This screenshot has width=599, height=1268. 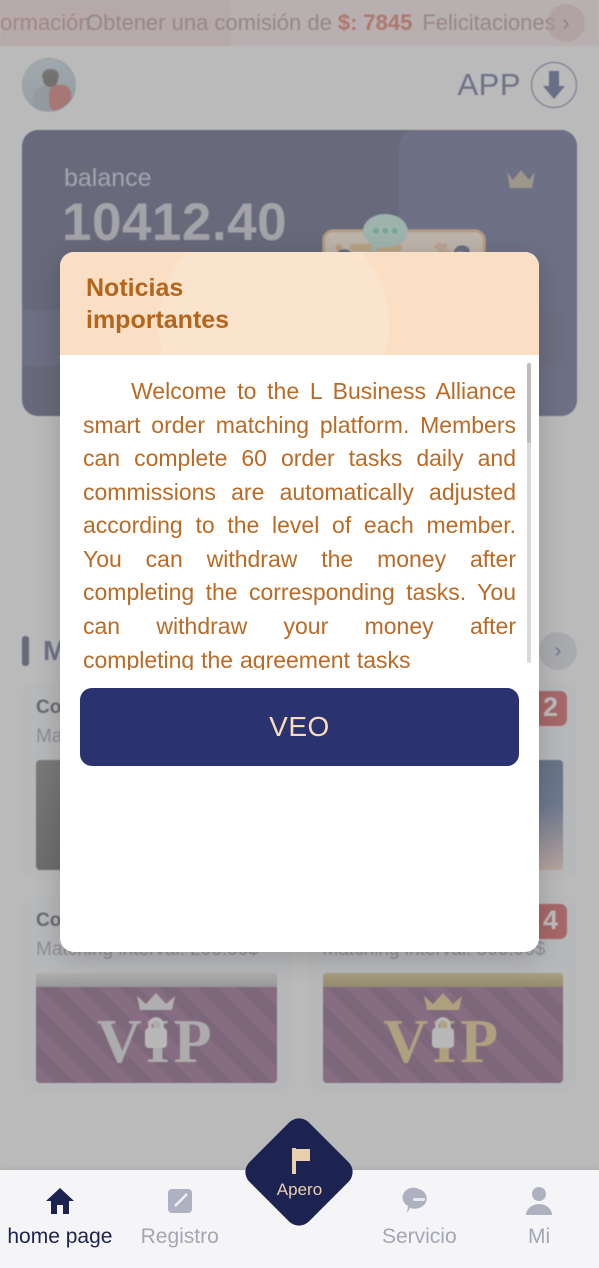 What do you see at coordinates (299, 303) in the screenshot?
I see `dialog-header: Noticias importantes` at bounding box center [299, 303].